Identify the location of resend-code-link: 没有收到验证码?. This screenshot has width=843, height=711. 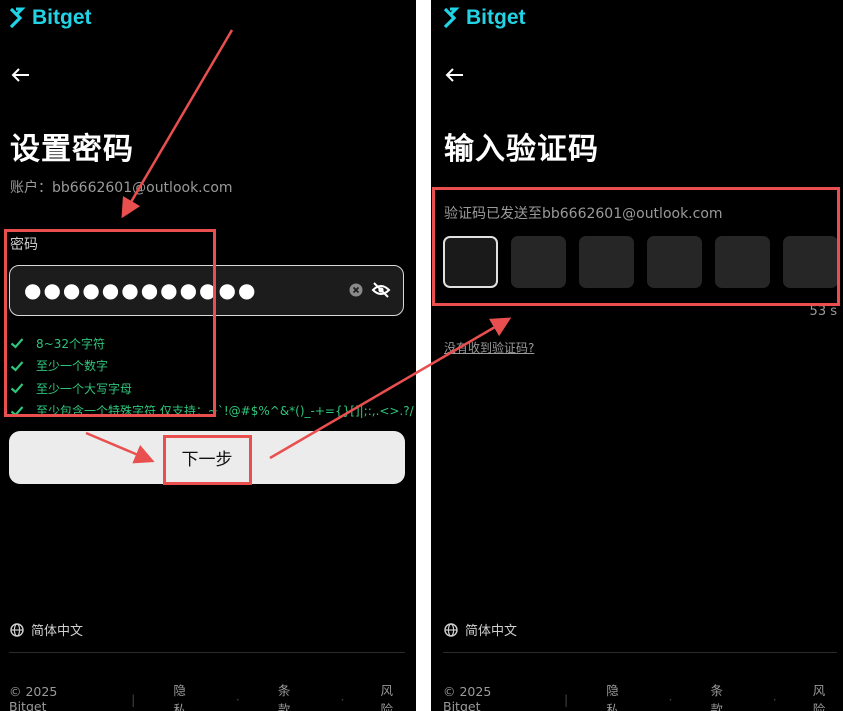
(489, 347).